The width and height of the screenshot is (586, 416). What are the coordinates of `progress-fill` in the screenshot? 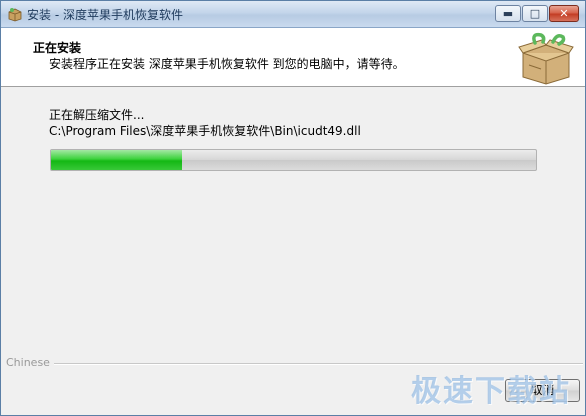 It's located at (116, 160).